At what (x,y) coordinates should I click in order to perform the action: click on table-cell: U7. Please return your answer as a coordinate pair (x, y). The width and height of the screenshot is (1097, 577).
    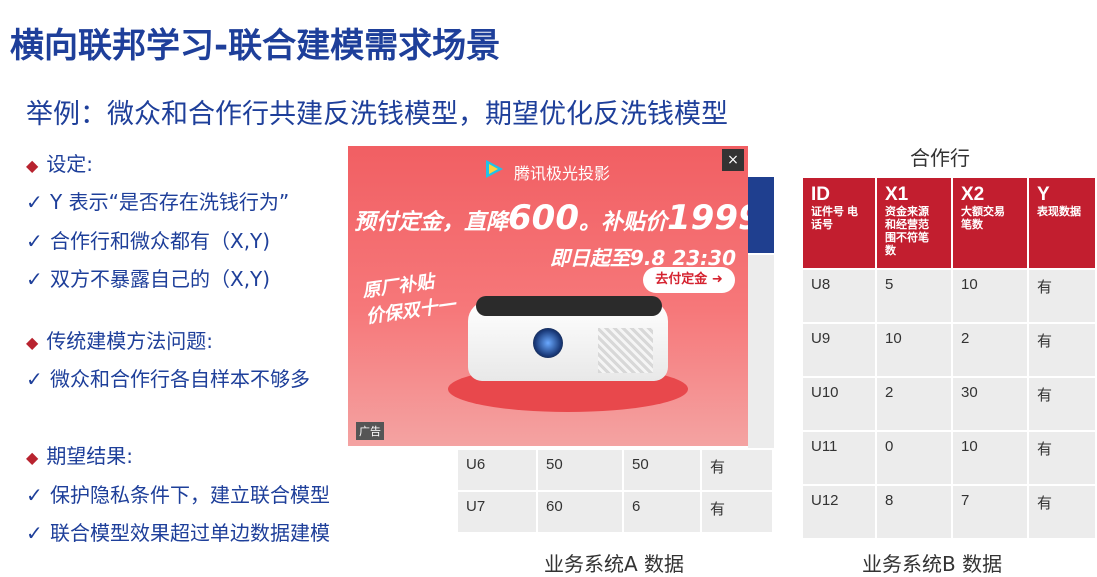
    Looking at the image, I should click on (497, 512).